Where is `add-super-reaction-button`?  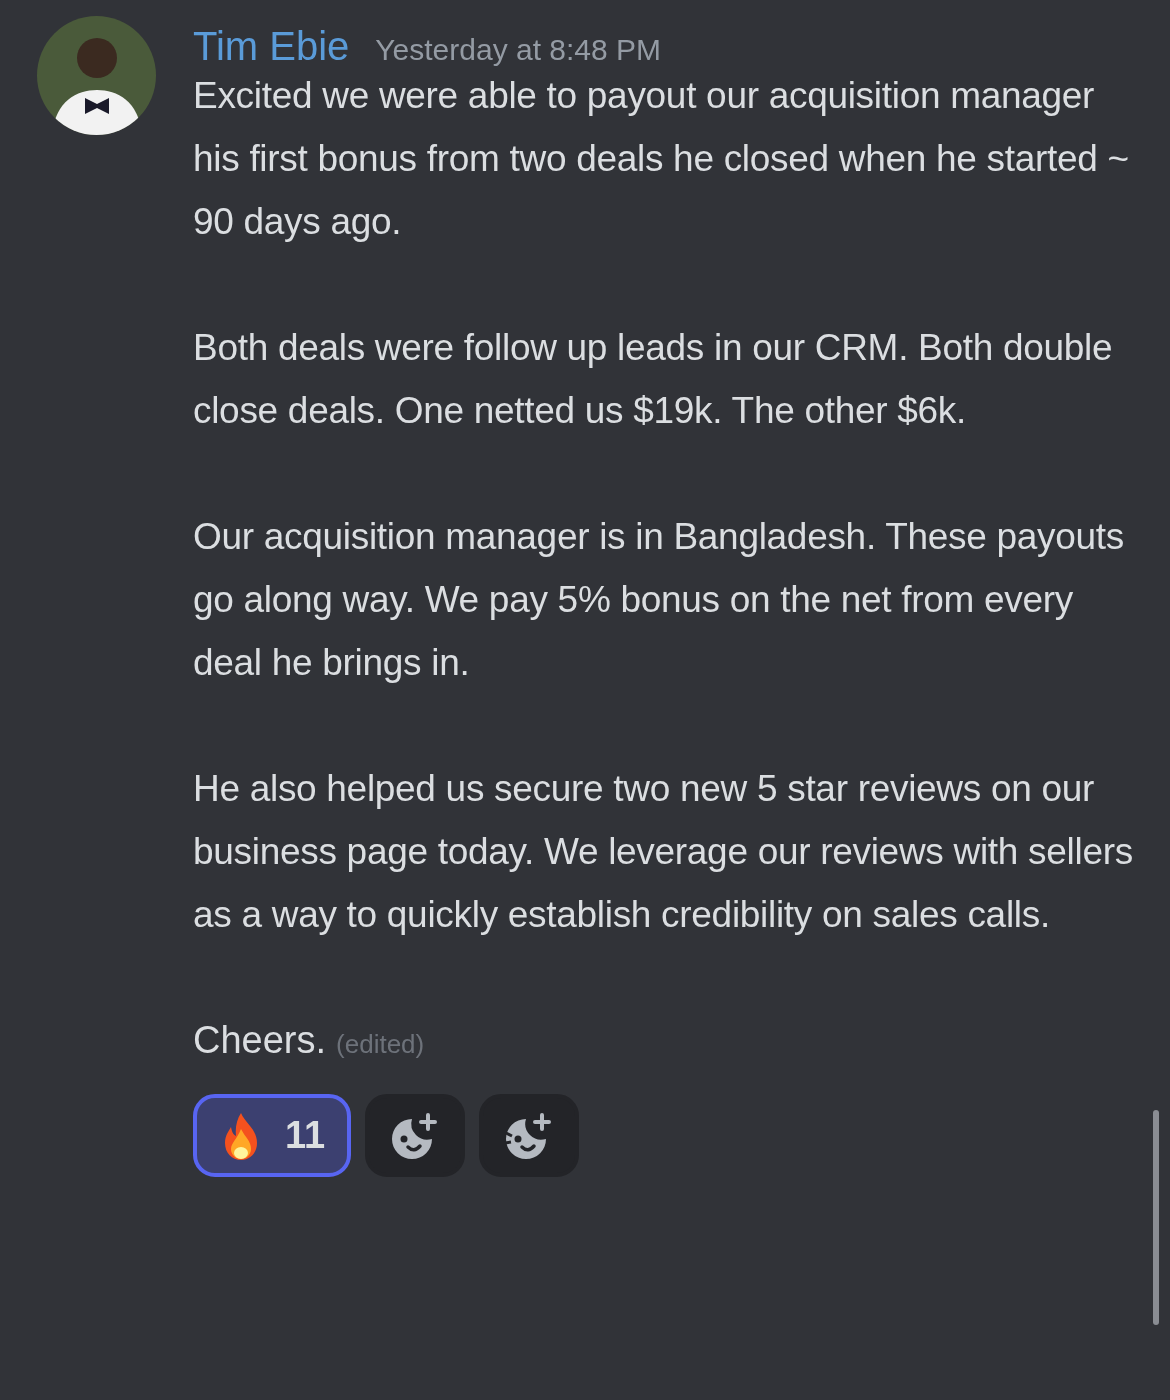
add-super-reaction-button is located at coordinates (529, 1135).